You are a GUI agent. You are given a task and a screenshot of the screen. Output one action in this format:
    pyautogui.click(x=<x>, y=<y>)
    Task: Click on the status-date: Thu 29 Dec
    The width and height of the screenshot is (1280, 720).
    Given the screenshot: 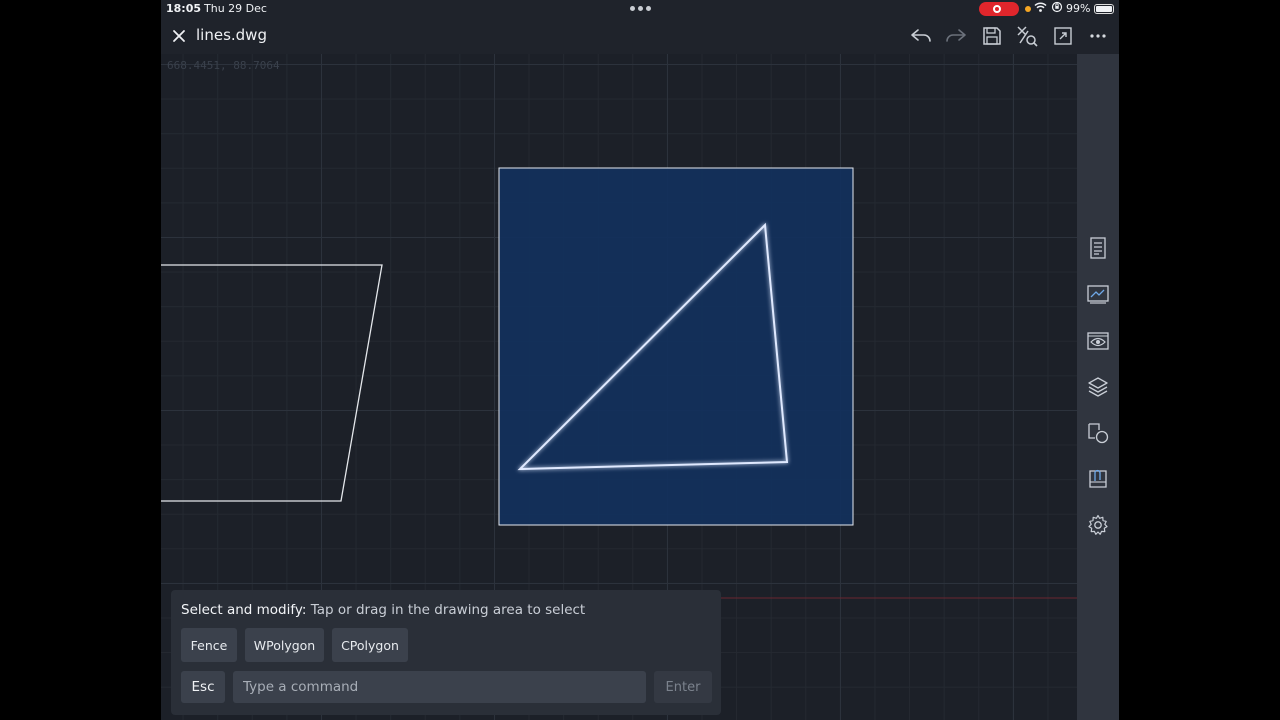 What is the action you would take?
    pyautogui.click(x=235, y=8)
    